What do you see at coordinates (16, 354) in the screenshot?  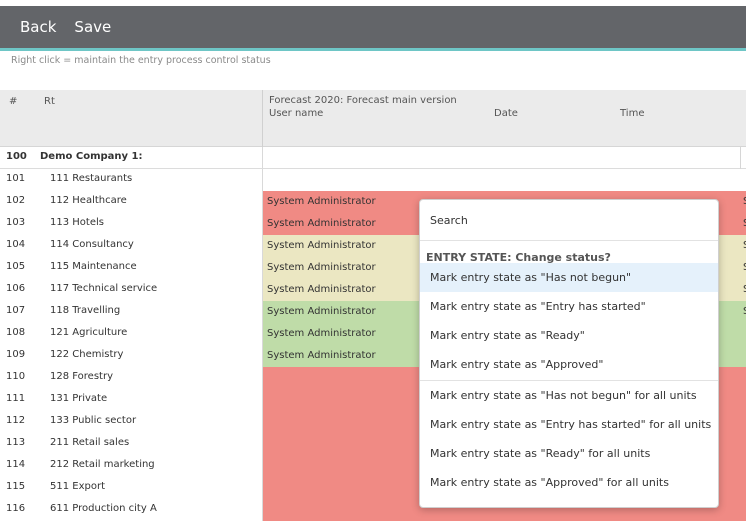 I see `row-num: 109` at bounding box center [16, 354].